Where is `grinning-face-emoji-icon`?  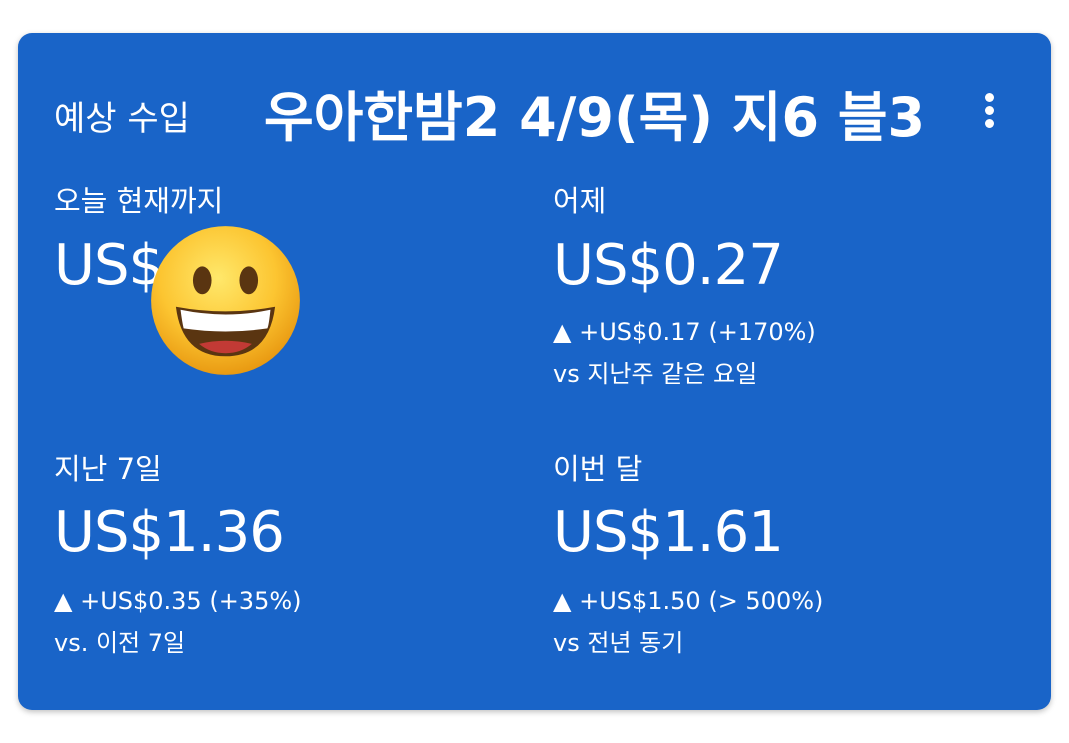 grinning-face-emoji-icon is located at coordinates (225, 300).